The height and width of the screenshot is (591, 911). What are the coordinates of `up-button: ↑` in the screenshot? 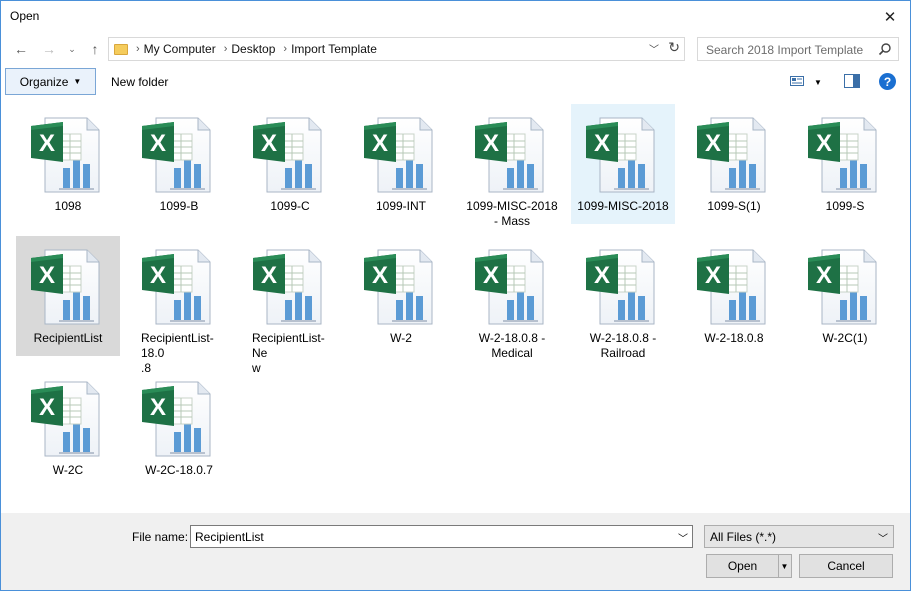 It's located at (95, 49).